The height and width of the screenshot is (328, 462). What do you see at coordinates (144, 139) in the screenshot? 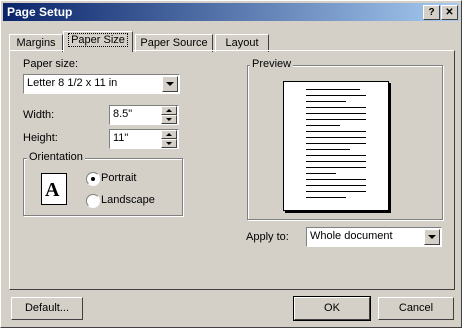
I see `height-stepper: 11"` at bounding box center [144, 139].